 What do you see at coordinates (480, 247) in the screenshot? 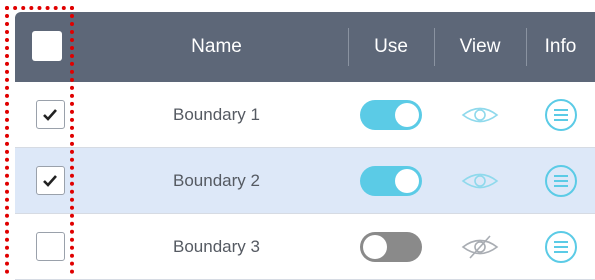
I see `eye-off-icon` at bounding box center [480, 247].